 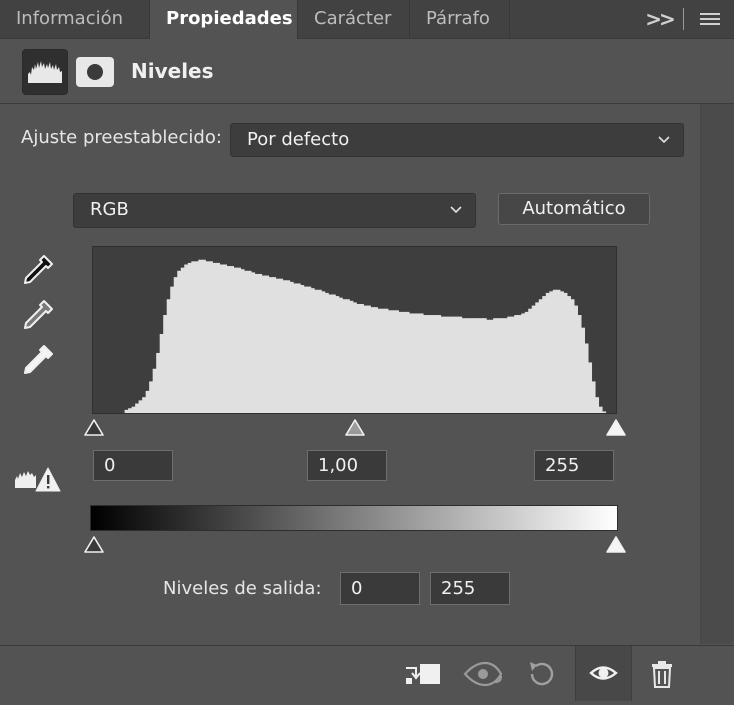 What do you see at coordinates (38, 315) in the screenshot?
I see `gray-point-eyedropper-icon` at bounding box center [38, 315].